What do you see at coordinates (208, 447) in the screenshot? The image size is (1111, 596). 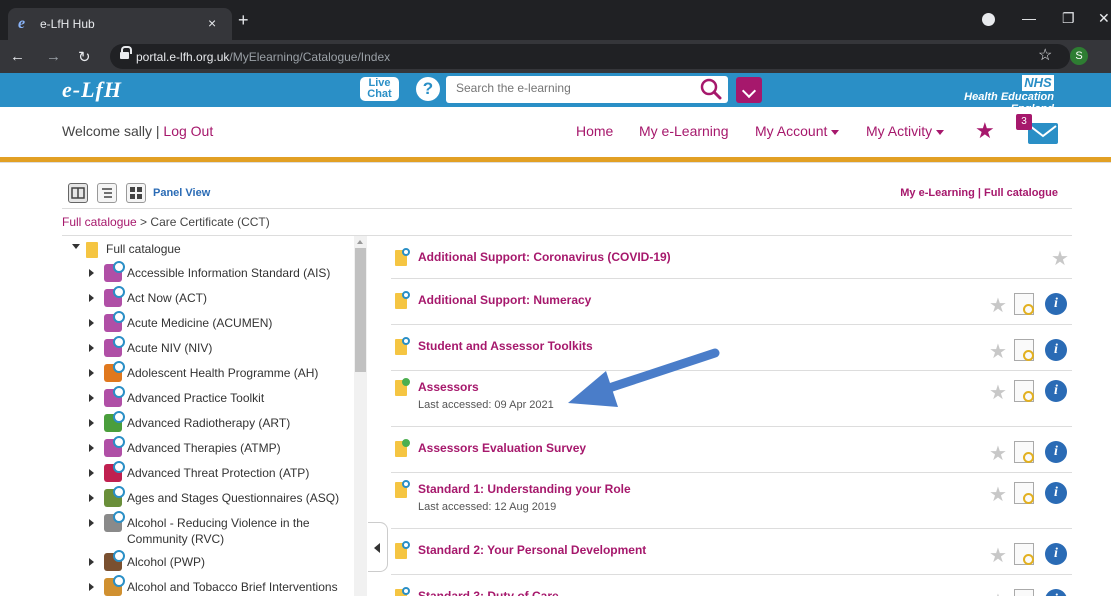 I see `tree-item: Advanced Therapies (ATMP)` at bounding box center [208, 447].